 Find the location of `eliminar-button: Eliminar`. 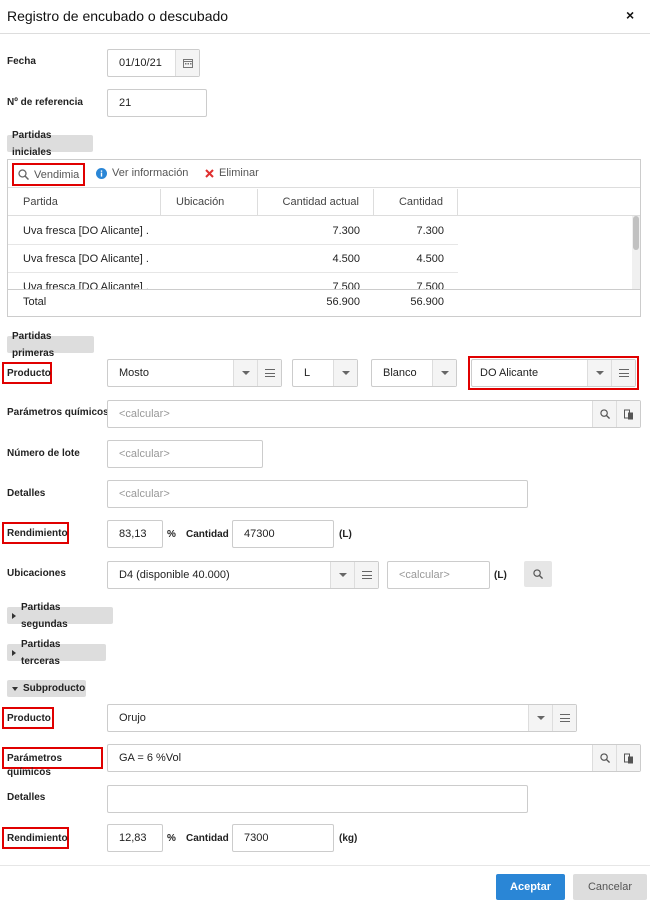

eliminar-button: Eliminar is located at coordinates (232, 173).